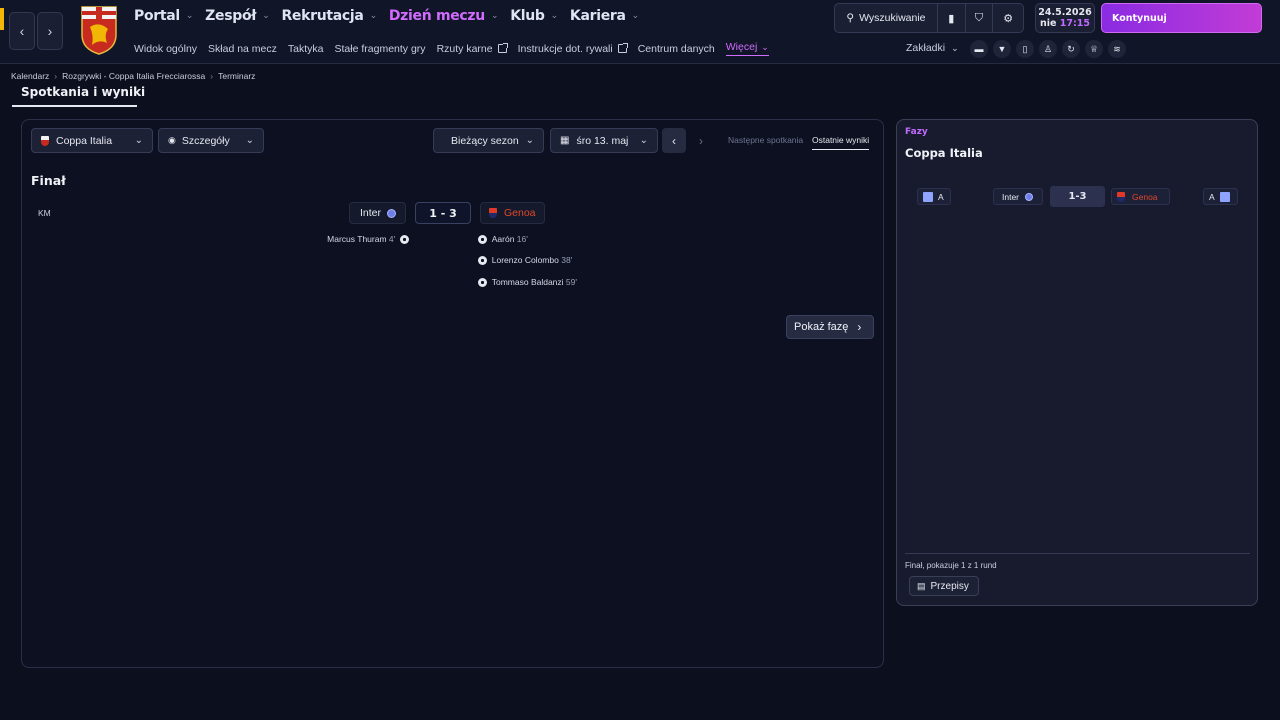  I want to click on prev-date-button: ‹, so click(674, 140).